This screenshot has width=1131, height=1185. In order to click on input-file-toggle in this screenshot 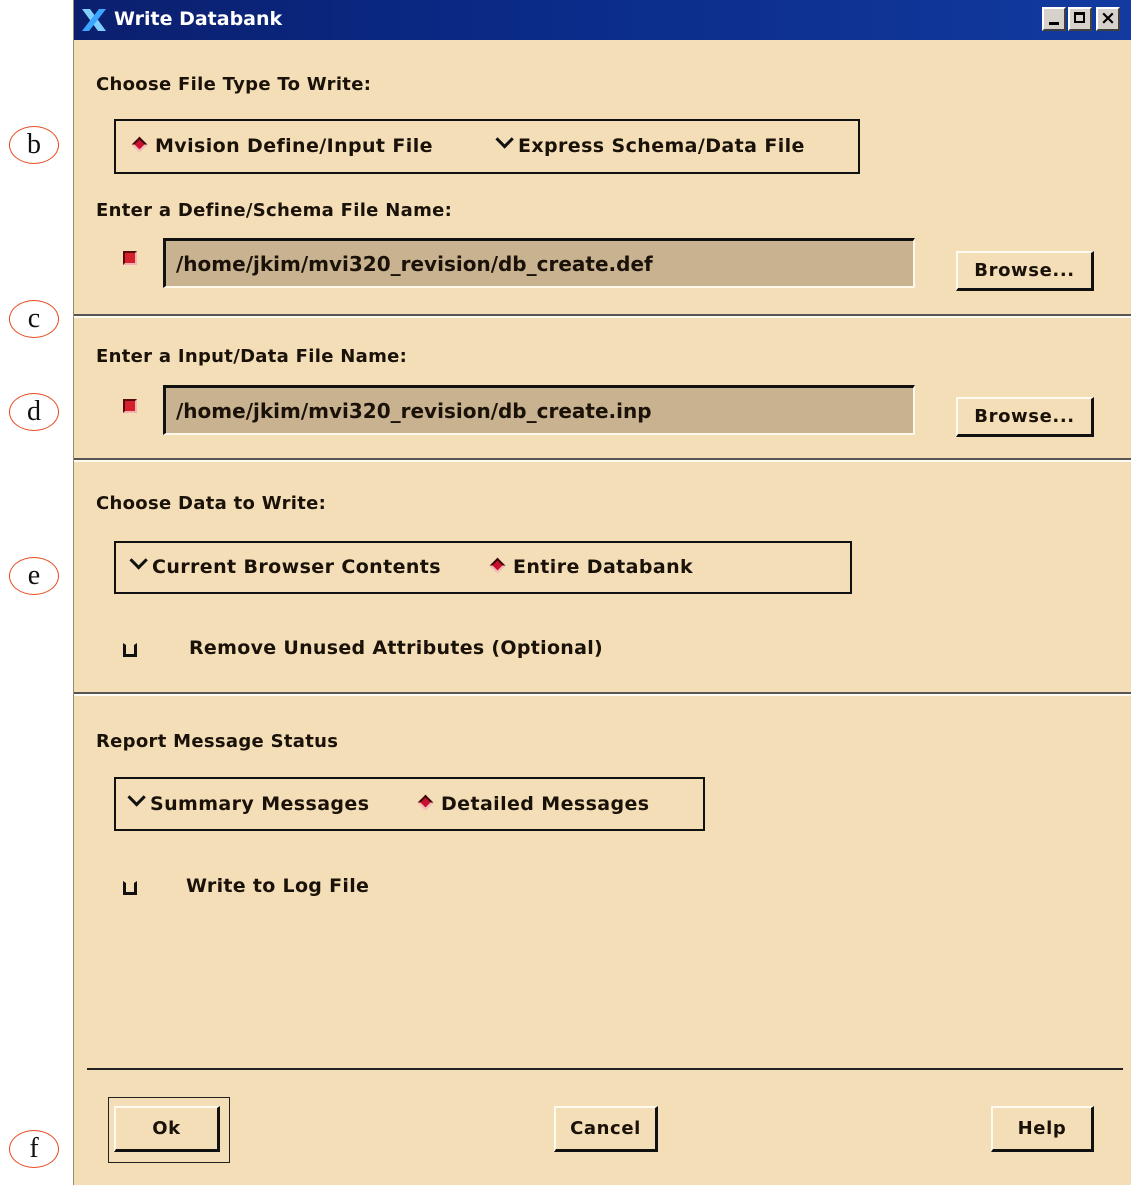, I will do `click(130, 406)`.